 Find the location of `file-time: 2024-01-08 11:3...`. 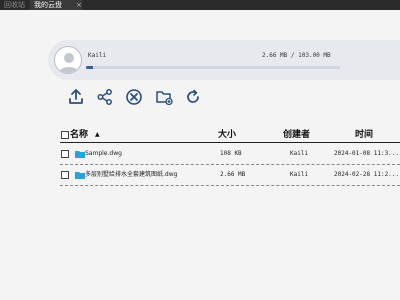

file-time: 2024-01-08 11:3... is located at coordinates (367, 153).